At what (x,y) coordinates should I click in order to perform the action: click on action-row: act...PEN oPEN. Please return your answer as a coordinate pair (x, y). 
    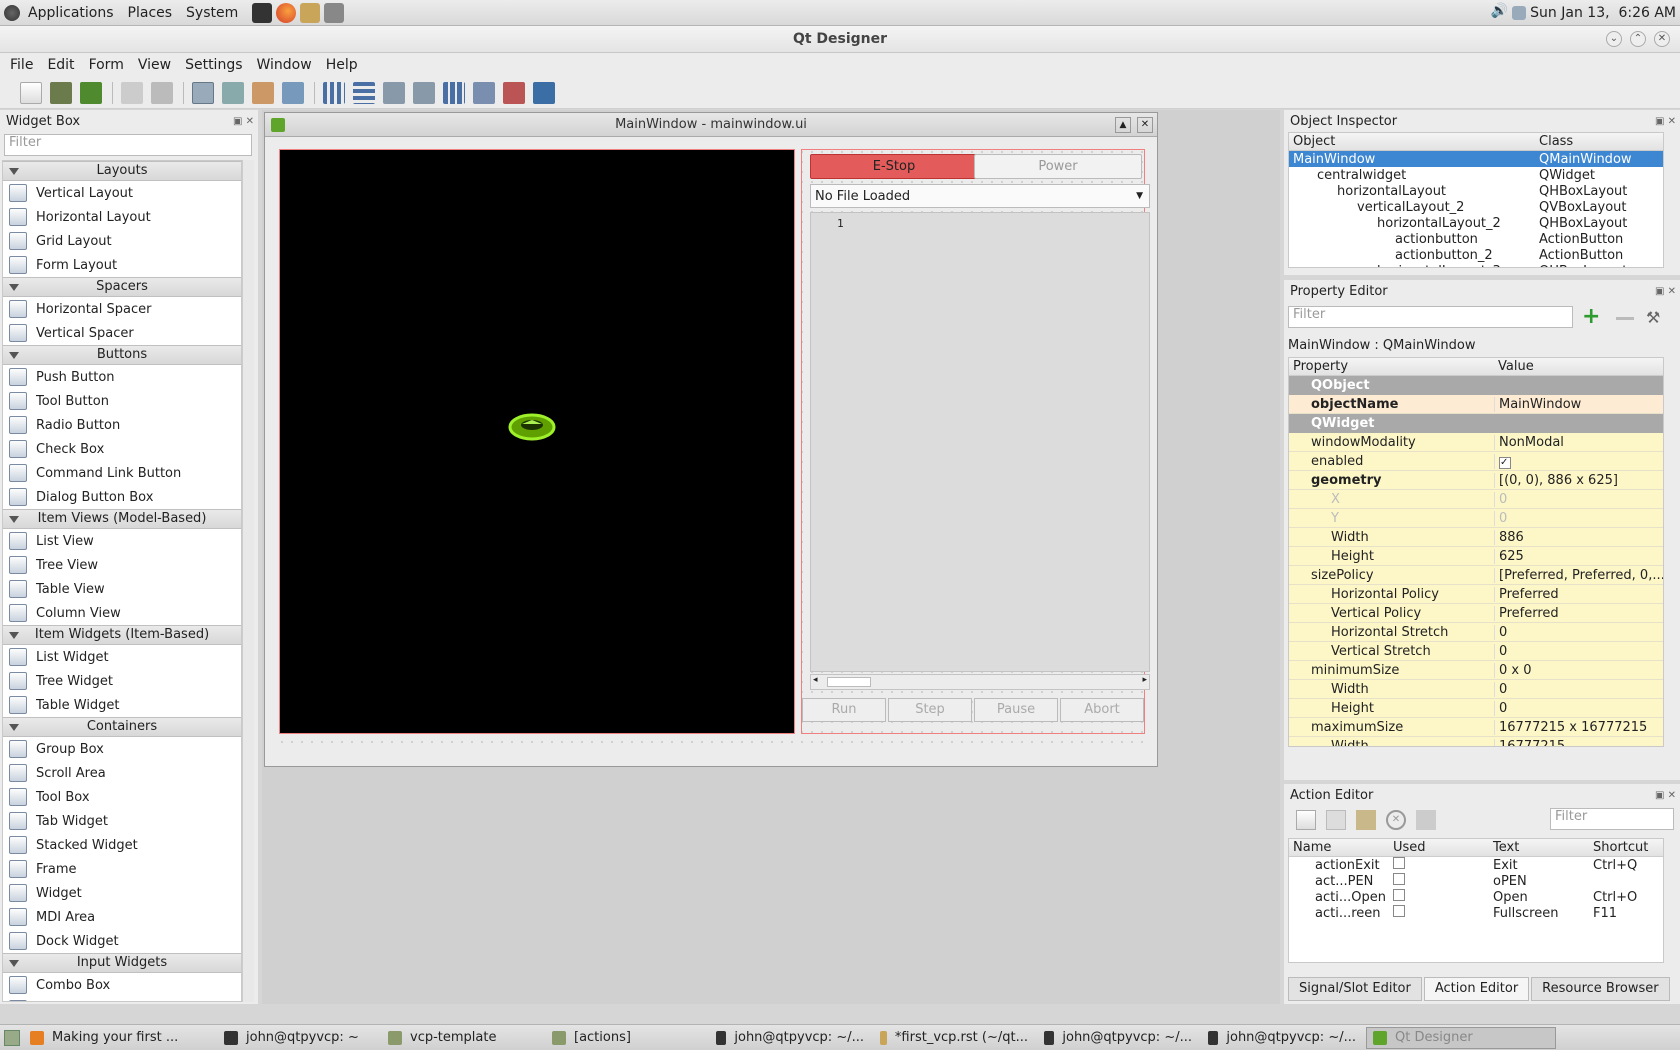
    Looking at the image, I should click on (1476, 881).